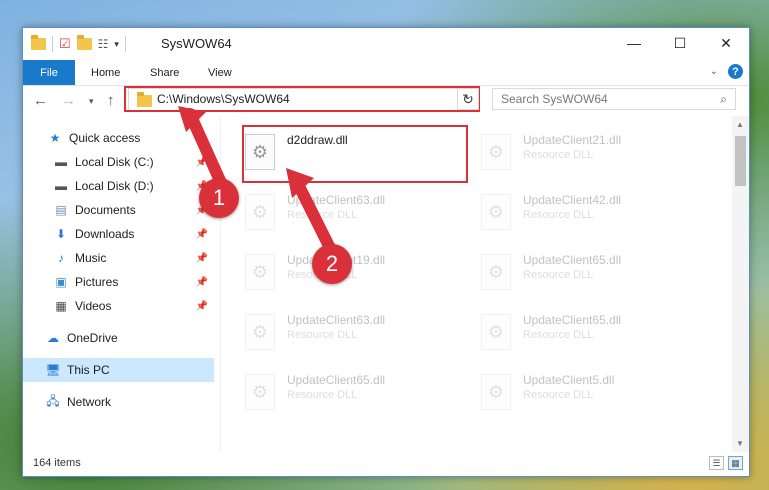 The width and height of the screenshot is (769, 490). I want to click on status-bar: 164 items ☰ ▦, so click(386, 464).